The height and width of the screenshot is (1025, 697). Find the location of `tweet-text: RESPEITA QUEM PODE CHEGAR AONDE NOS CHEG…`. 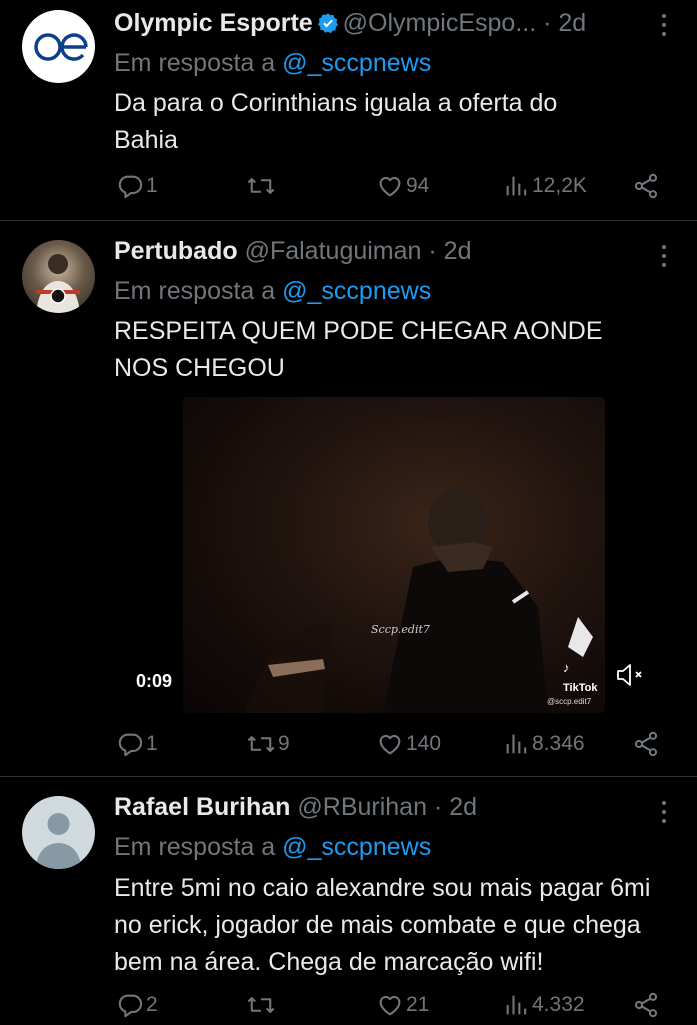

tweet-text: RESPEITA QUEM PODE CHEGAR AONDE NOS CHEG… is located at coordinates (358, 349).